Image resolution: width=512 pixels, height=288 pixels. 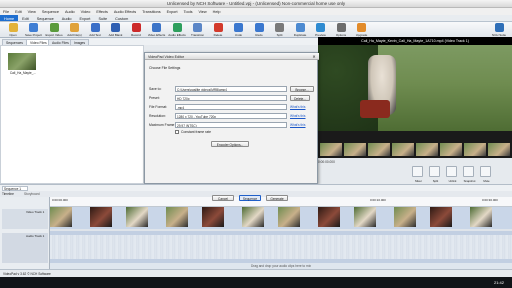 What do you see at coordinates (361, 34) in the screenshot?
I see `toolbar-label: Upgrade` at bounding box center [361, 34].